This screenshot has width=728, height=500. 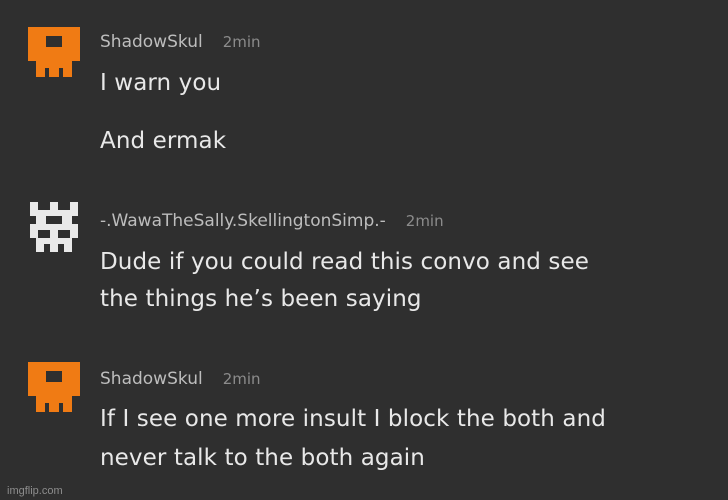 I want to click on message-text-line: never talk to the both again, so click(x=262, y=458).